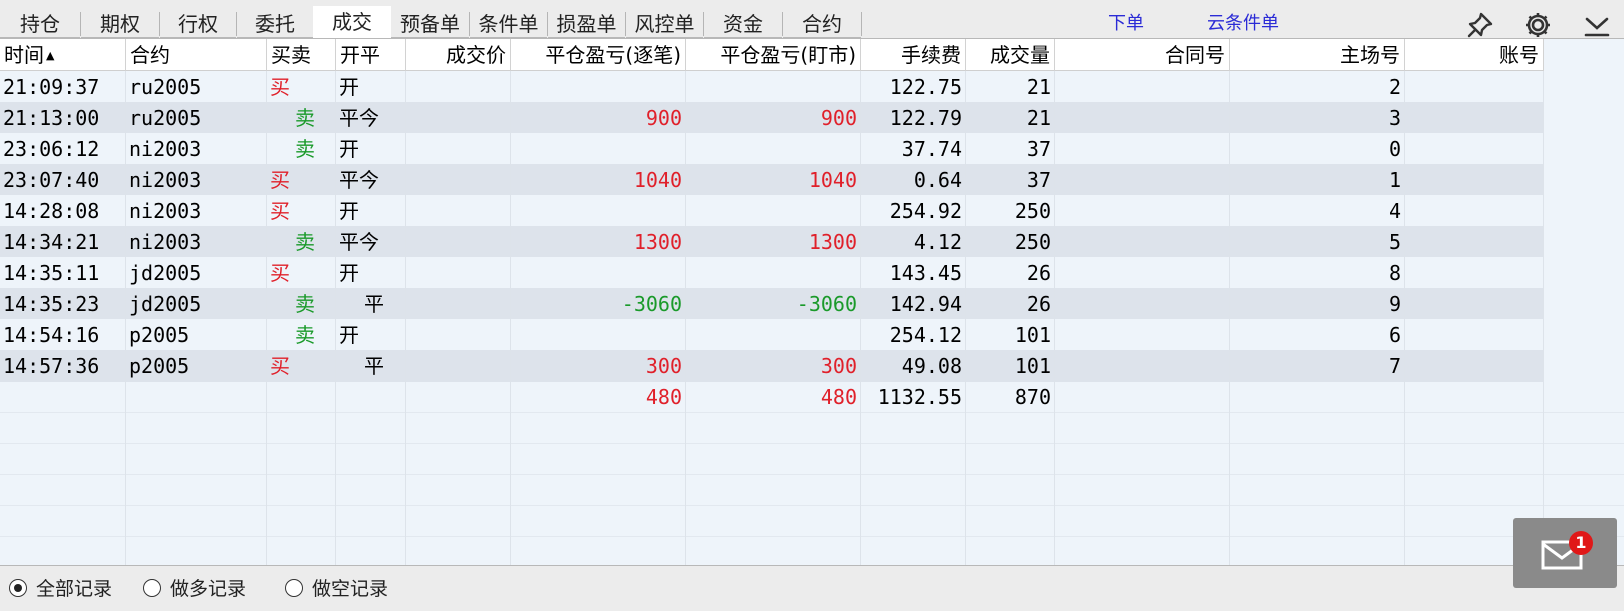 This screenshot has height=611, width=1624. I want to click on column-header-openclose: 开平, so click(370, 55).